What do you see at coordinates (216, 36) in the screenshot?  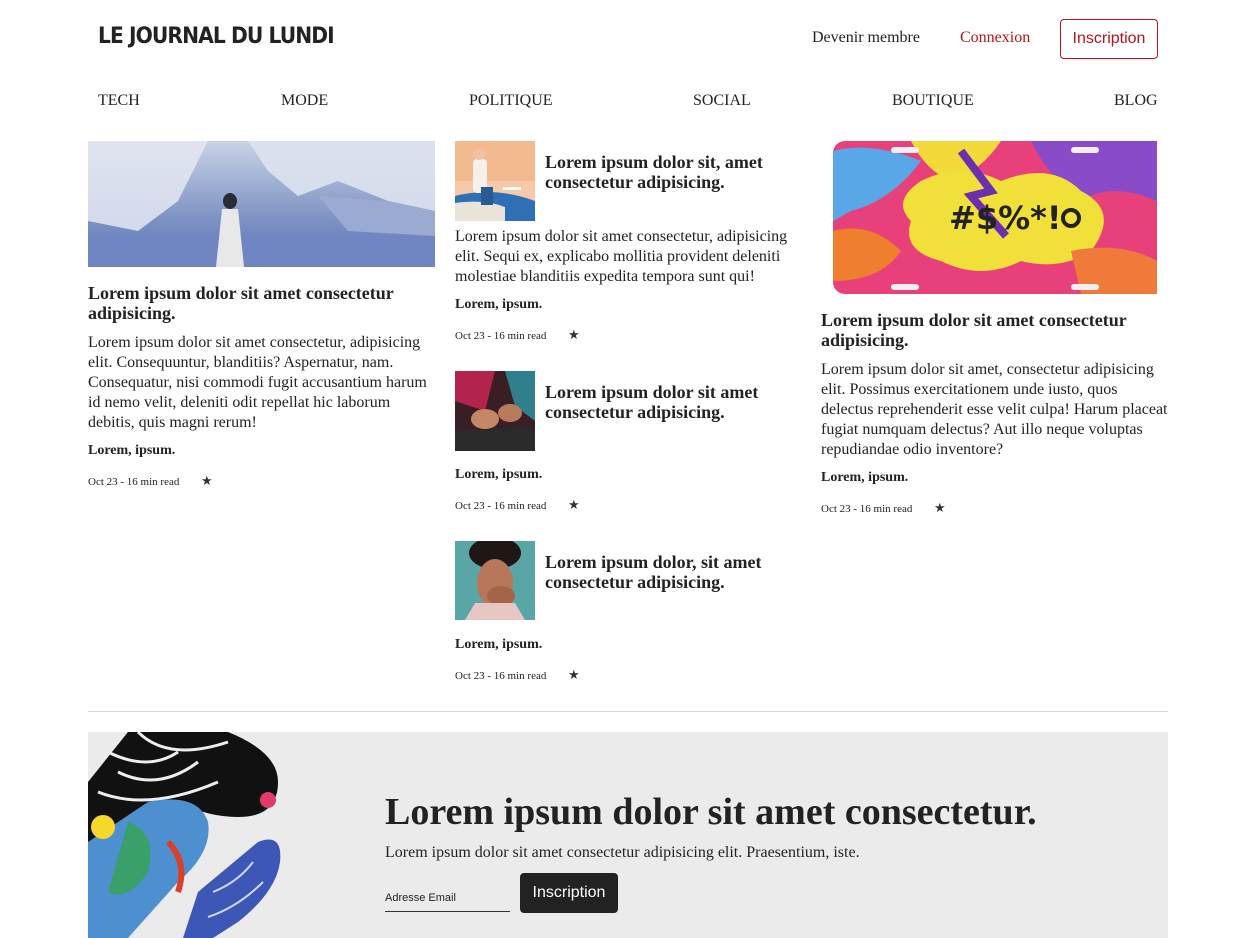 I see `site-logo: LE JOURNAL DU LUNDI` at bounding box center [216, 36].